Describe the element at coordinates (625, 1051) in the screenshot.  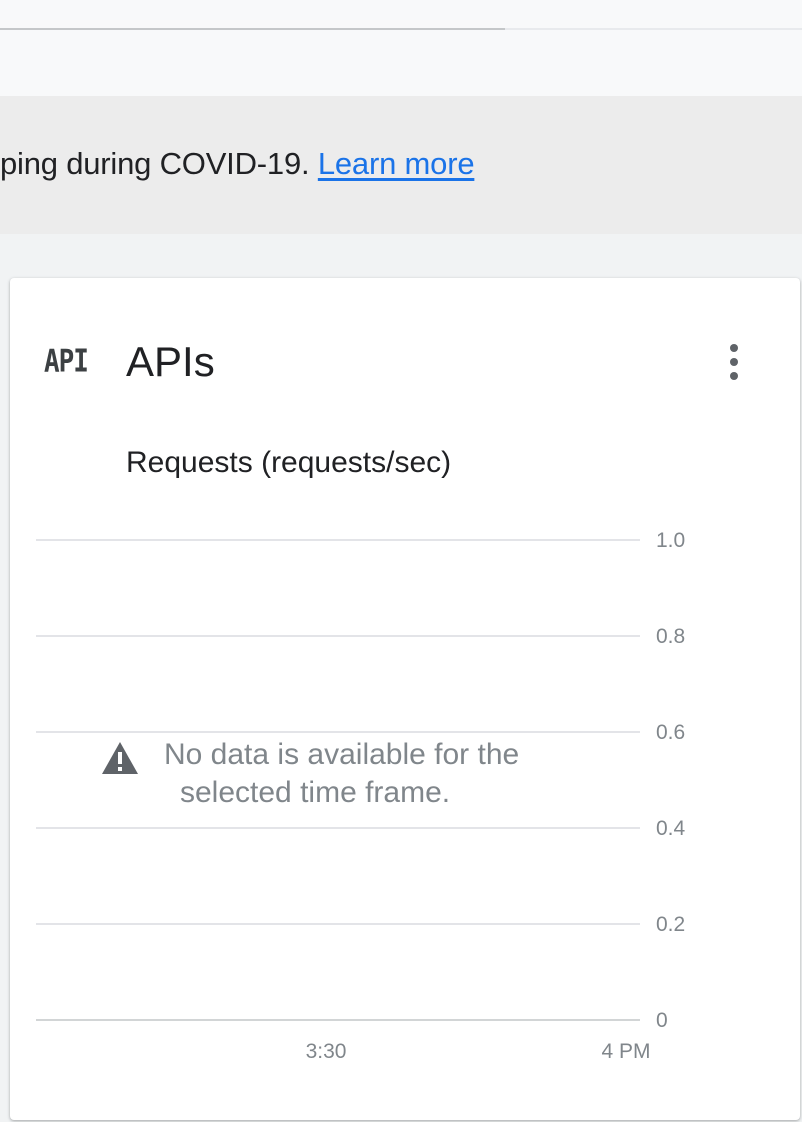
I see `x-tick-label: 4 PM` at that location.